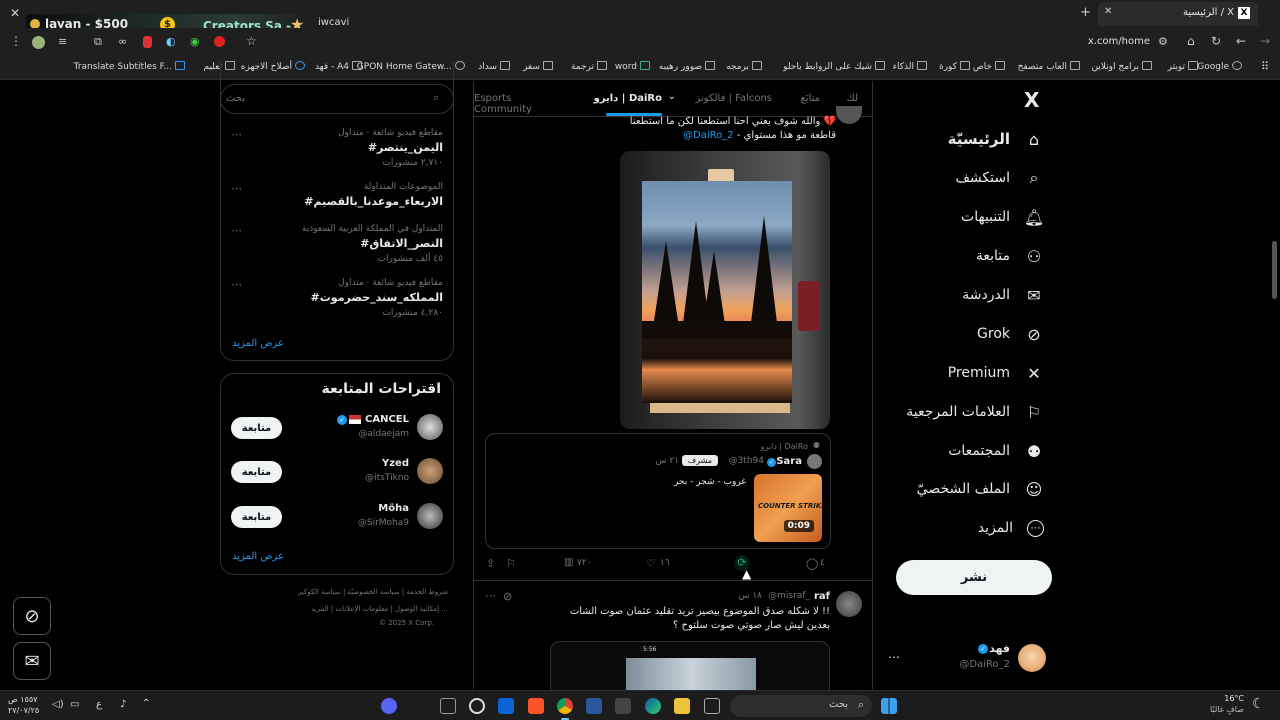  What do you see at coordinates (996, 373) in the screenshot?
I see `nav-premium: Premium ✕` at bounding box center [996, 373].